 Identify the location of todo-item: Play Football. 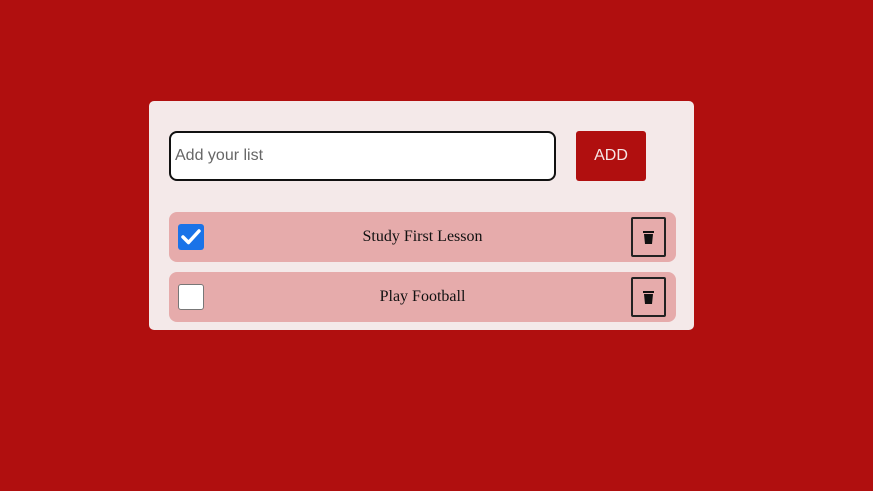
(422, 297).